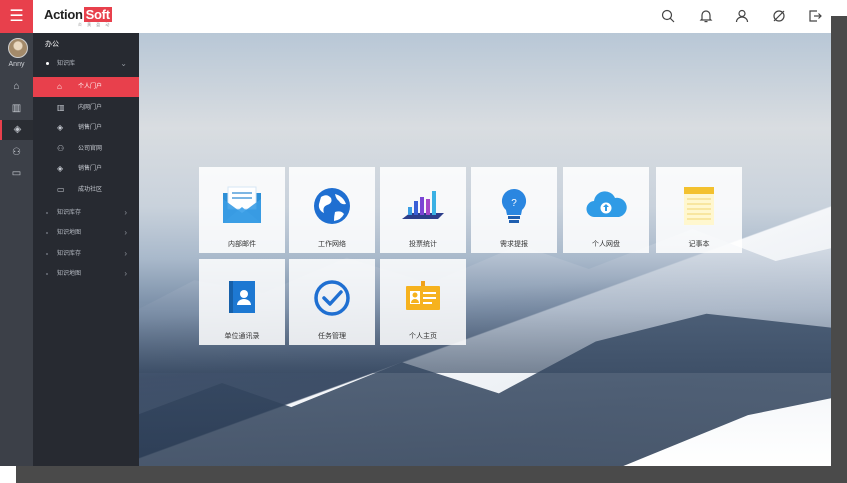  Describe the element at coordinates (779, 17) in the screenshot. I see `theme-icon` at that location.